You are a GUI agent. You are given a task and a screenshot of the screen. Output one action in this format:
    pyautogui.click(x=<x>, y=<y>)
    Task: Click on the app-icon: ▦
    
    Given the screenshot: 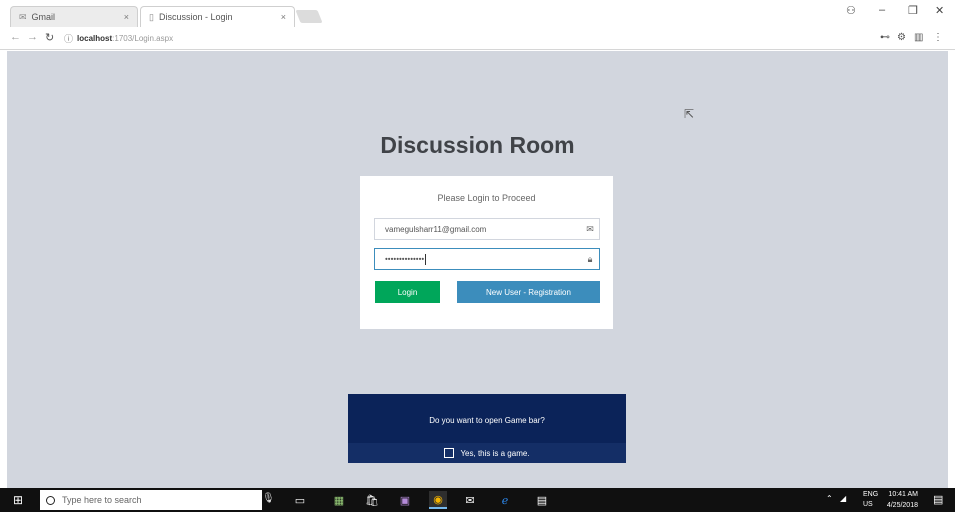 What is the action you would take?
    pyautogui.click(x=339, y=500)
    